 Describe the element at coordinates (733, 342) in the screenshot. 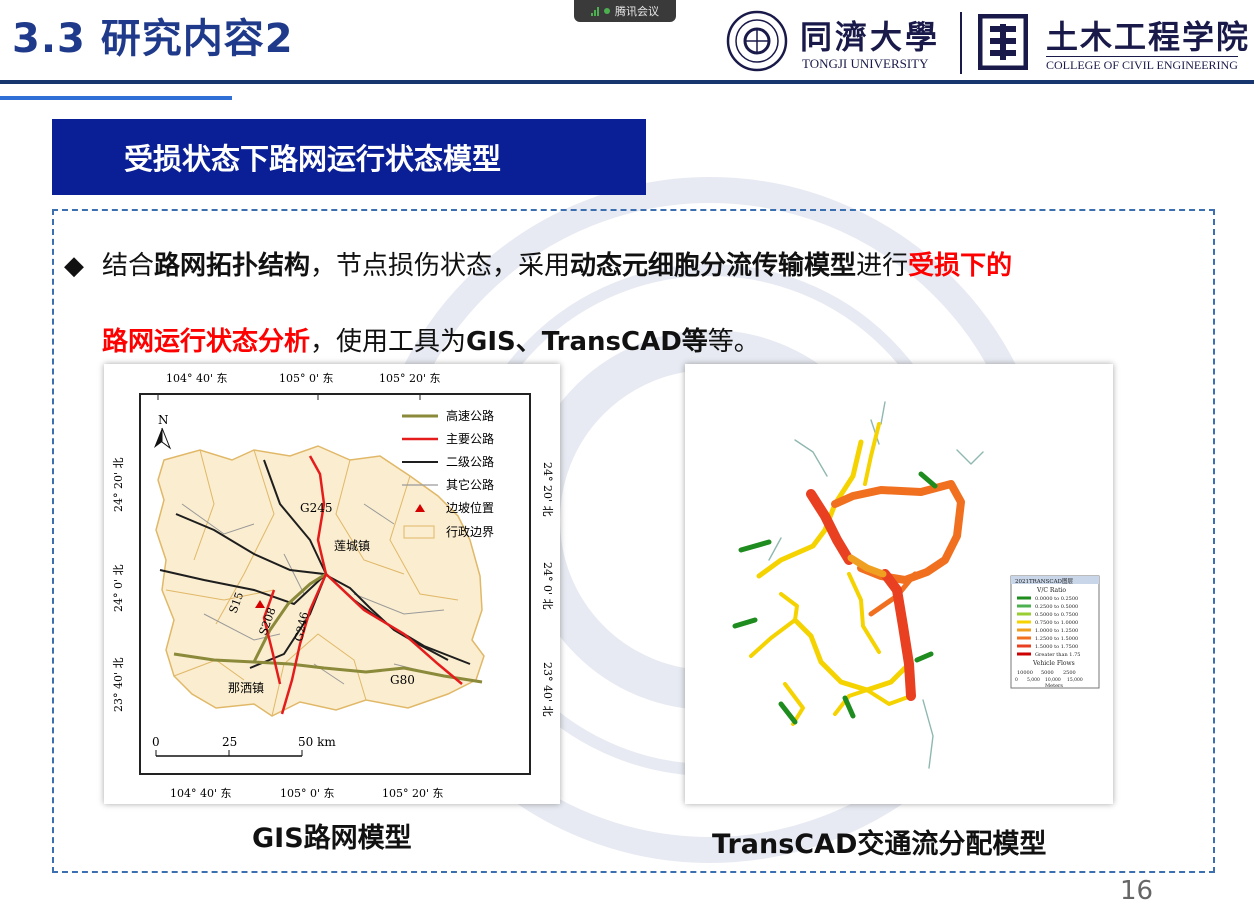

I see `text-segment: 等。` at that location.